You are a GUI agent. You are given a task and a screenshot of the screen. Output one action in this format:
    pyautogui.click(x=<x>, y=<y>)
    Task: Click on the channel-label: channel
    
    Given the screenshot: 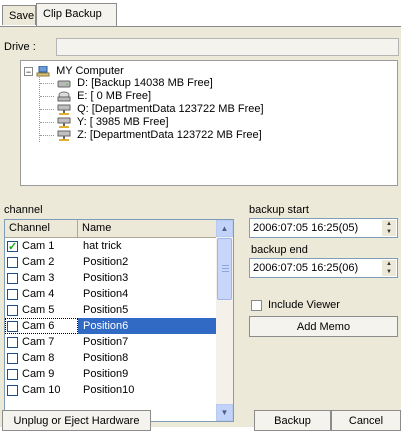 What is the action you would take?
    pyautogui.click(x=23, y=210)
    